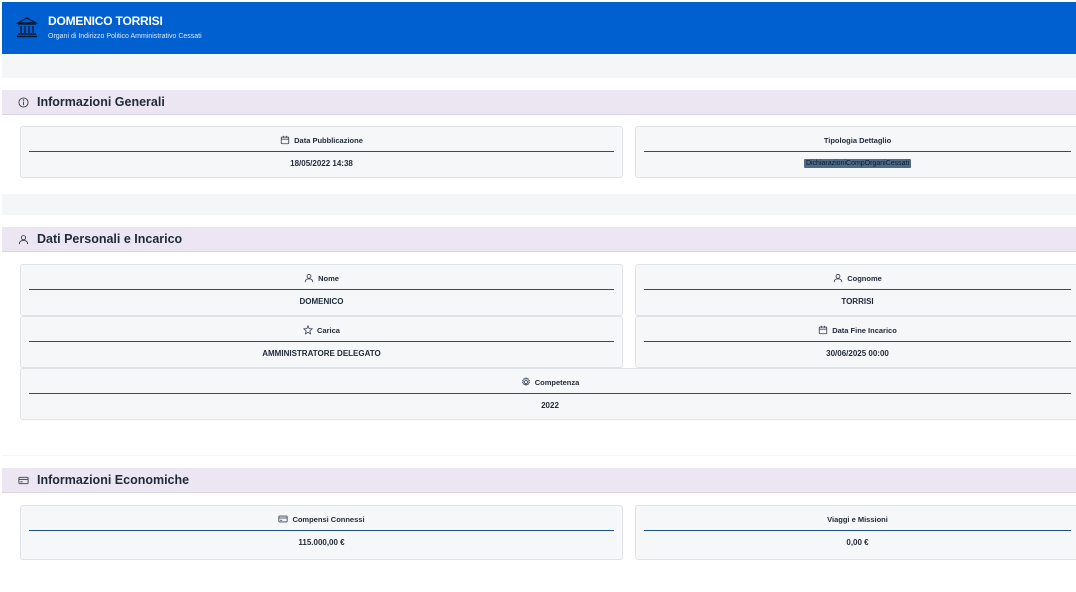  I want to click on card-travel: Viaggi e Missioni 0,00 €, so click(855, 532).